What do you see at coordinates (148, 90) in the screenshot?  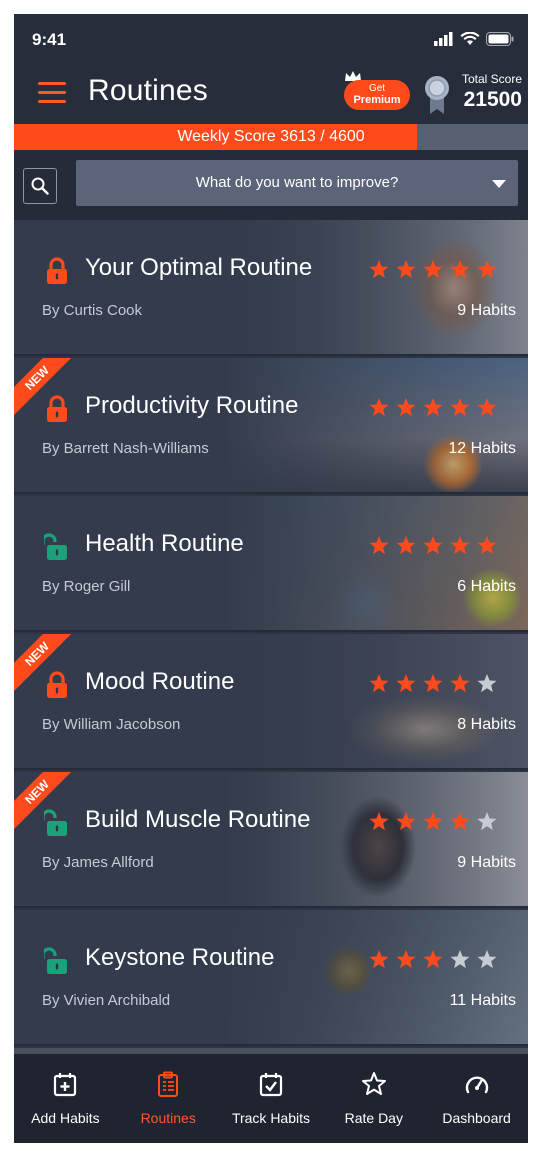 I see `page-title: Routines` at bounding box center [148, 90].